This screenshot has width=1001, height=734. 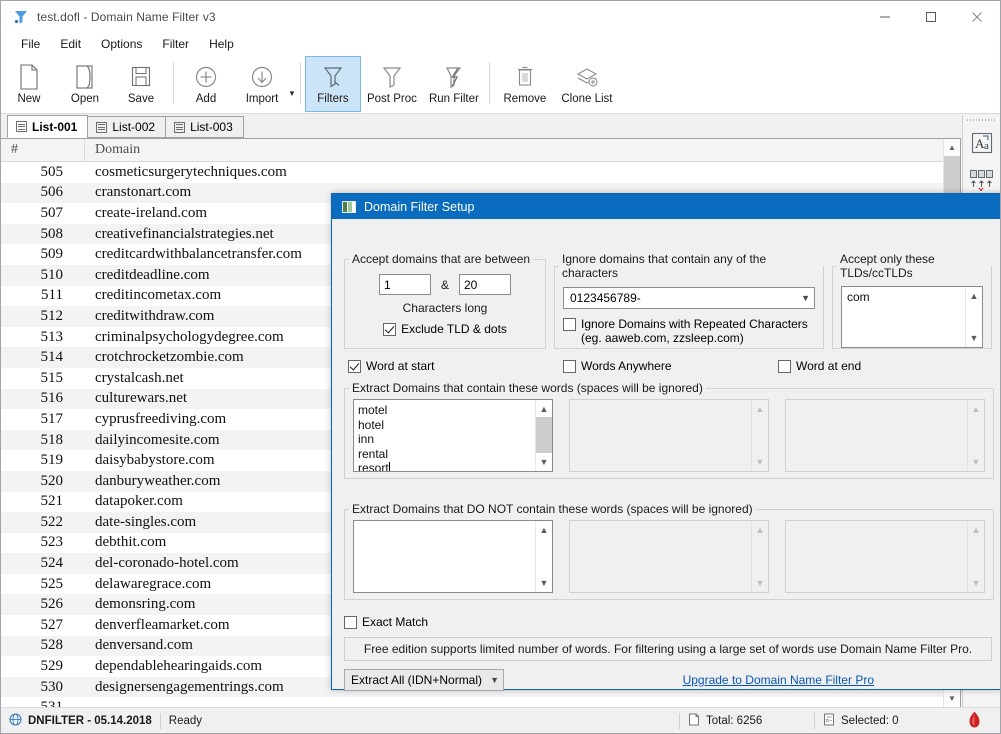 What do you see at coordinates (419, 206) in the screenshot?
I see `dialog-title-text: Domain Filter Setup` at bounding box center [419, 206].